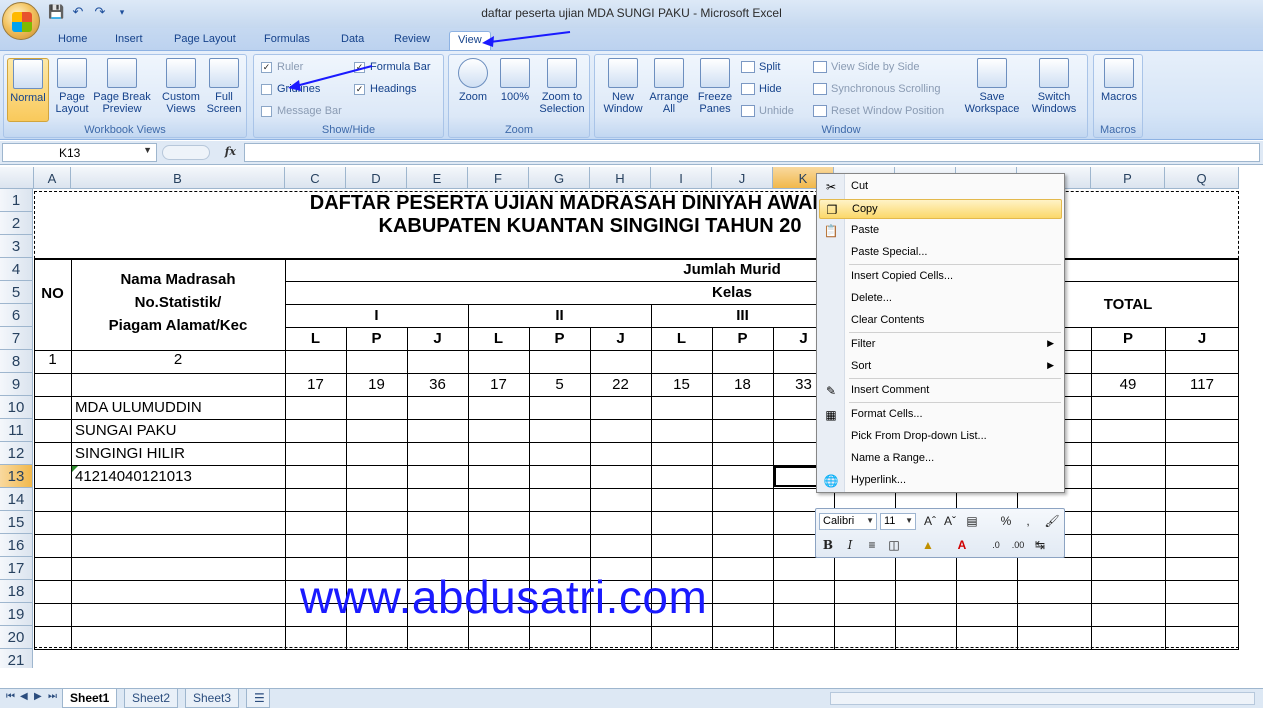 Image resolution: width=1263 pixels, height=708 pixels. I want to click on insert-function-button: fx, so click(230, 151).